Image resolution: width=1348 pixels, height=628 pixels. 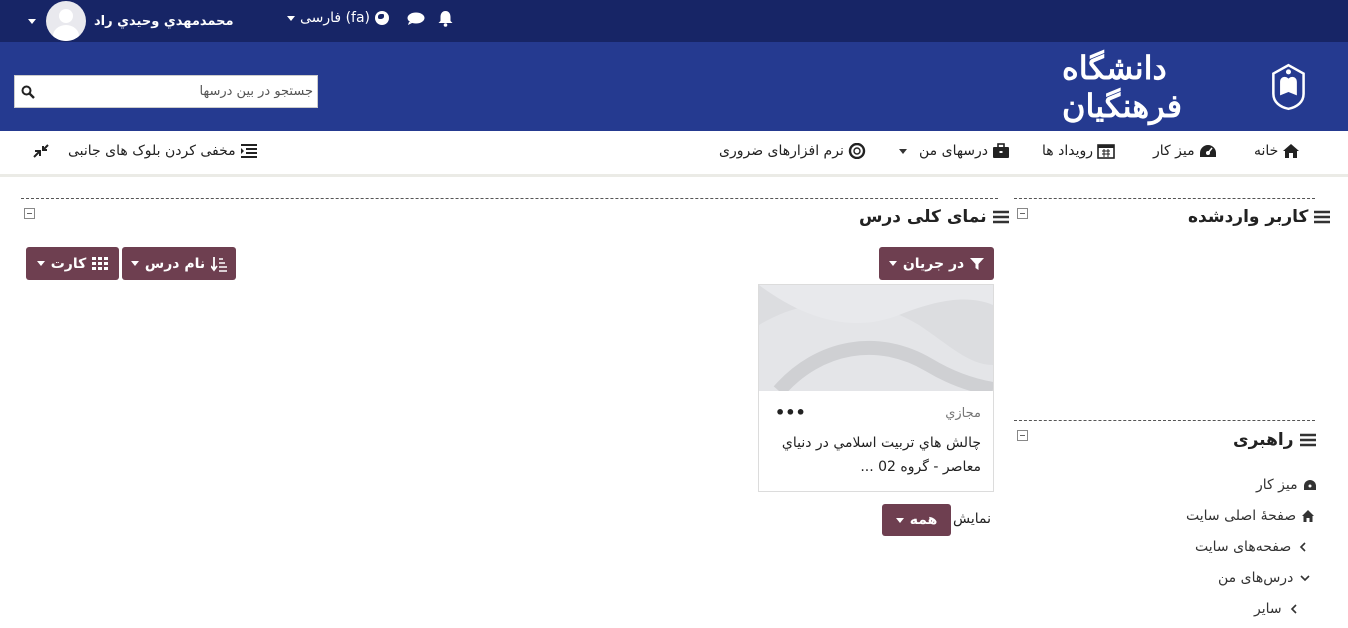 What do you see at coordinates (1243, 547) in the screenshot?
I see `guide-item-label: صفحه‌های سایت` at bounding box center [1243, 547].